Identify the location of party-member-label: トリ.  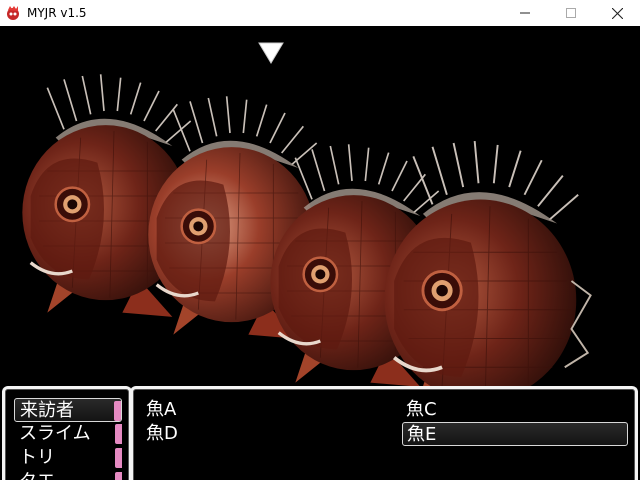
(37, 457).